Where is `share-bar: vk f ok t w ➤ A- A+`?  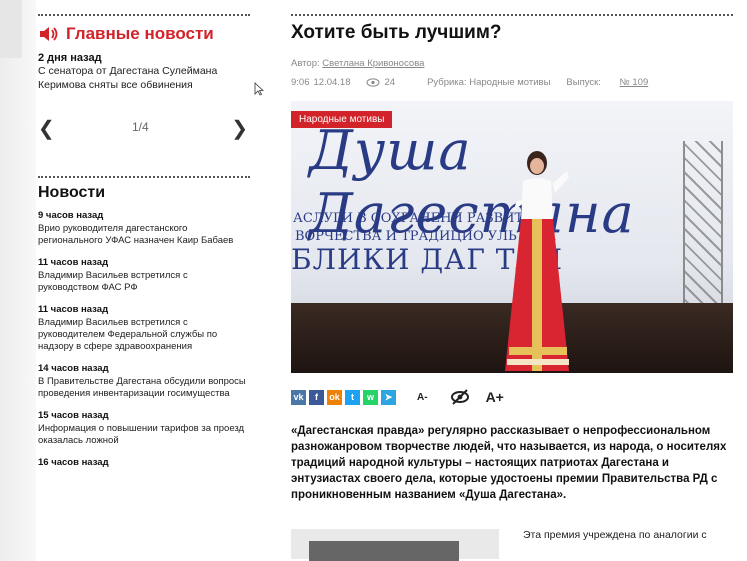
share-bar: vk f ok t w ➤ A- A+ is located at coordinates (512, 397).